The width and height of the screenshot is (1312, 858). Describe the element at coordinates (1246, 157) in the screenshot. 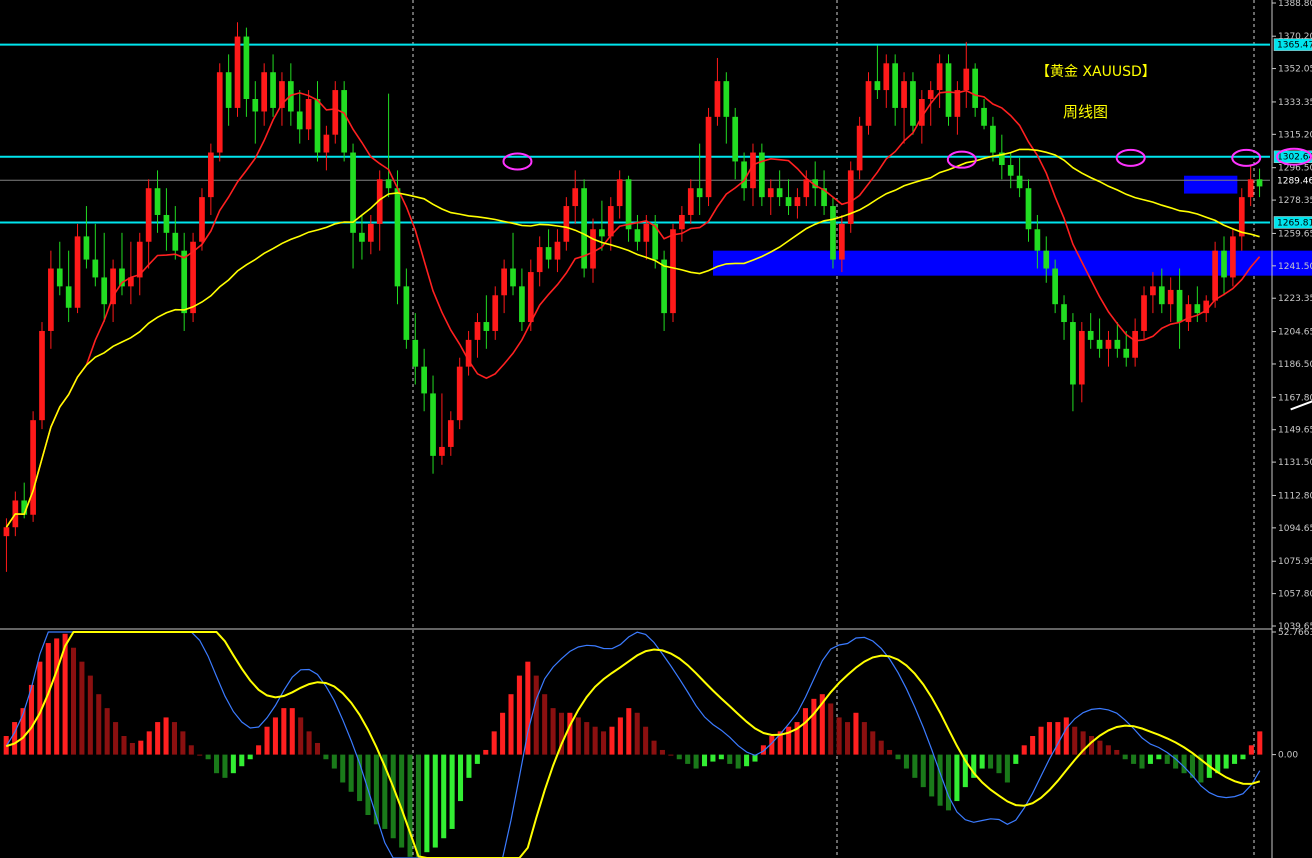

I see `highlight-ellipse` at that location.